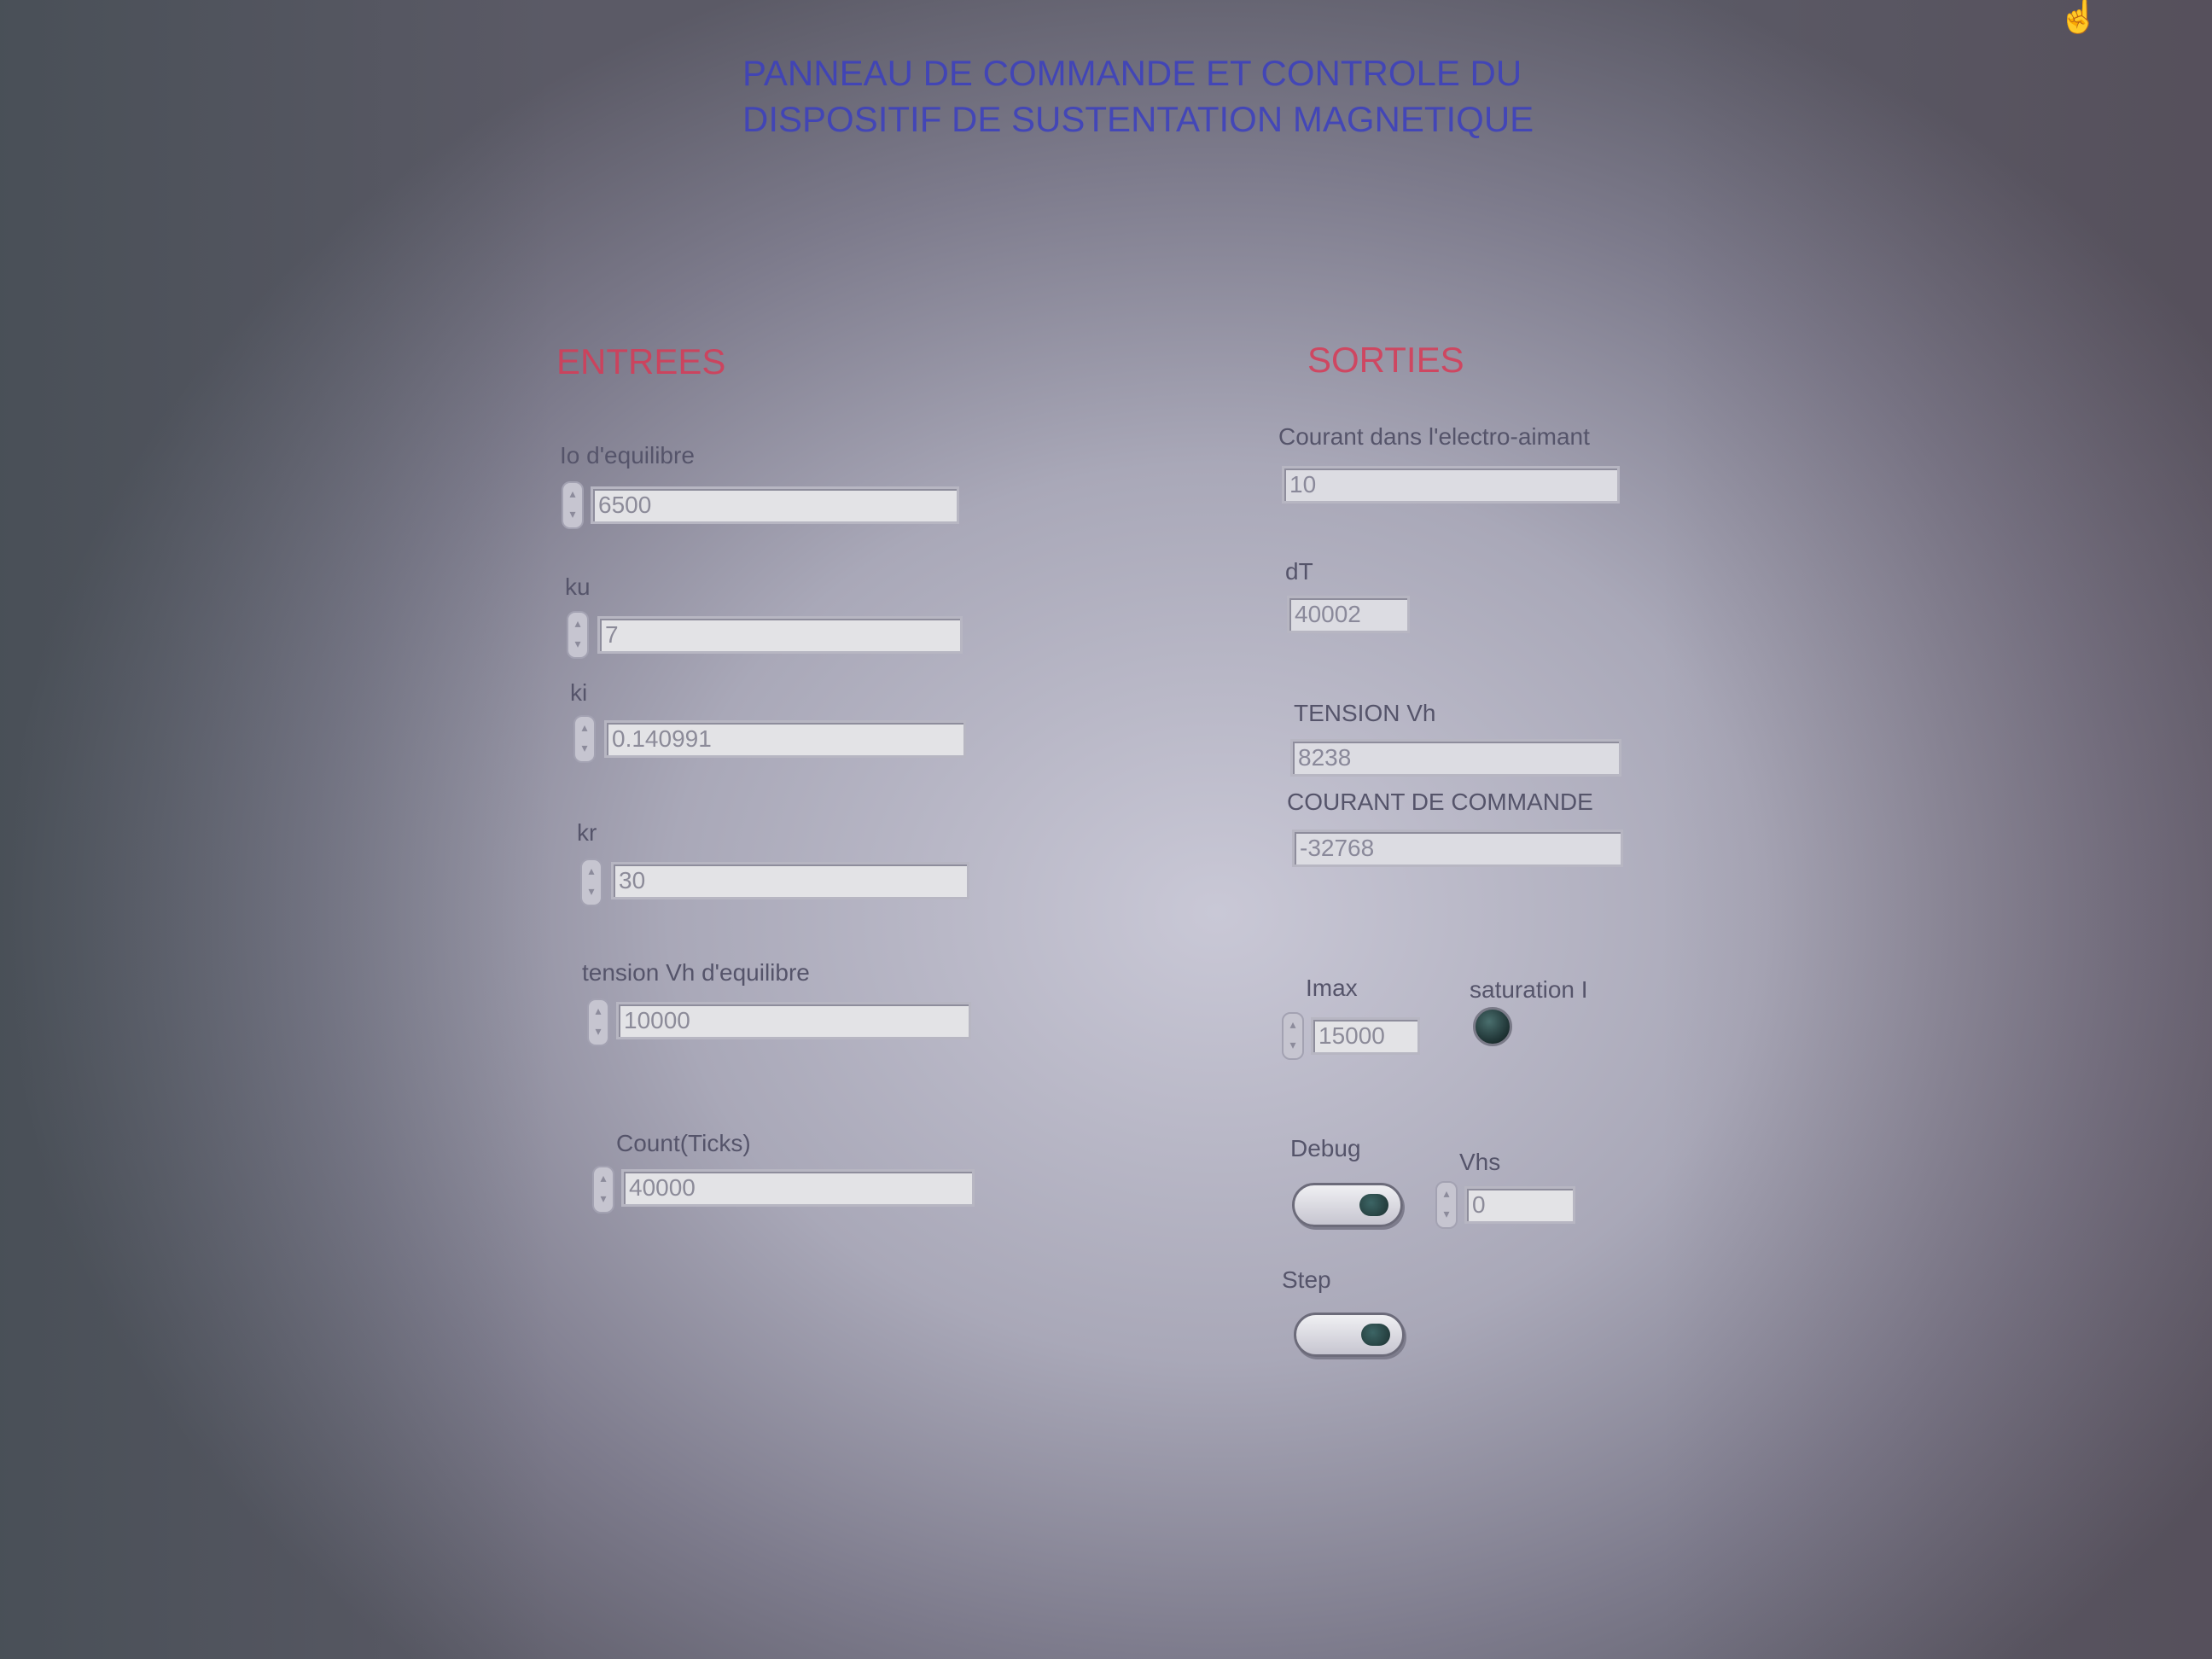 The image size is (2212, 1659). I want to click on debug-toggle, so click(1347, 1205).